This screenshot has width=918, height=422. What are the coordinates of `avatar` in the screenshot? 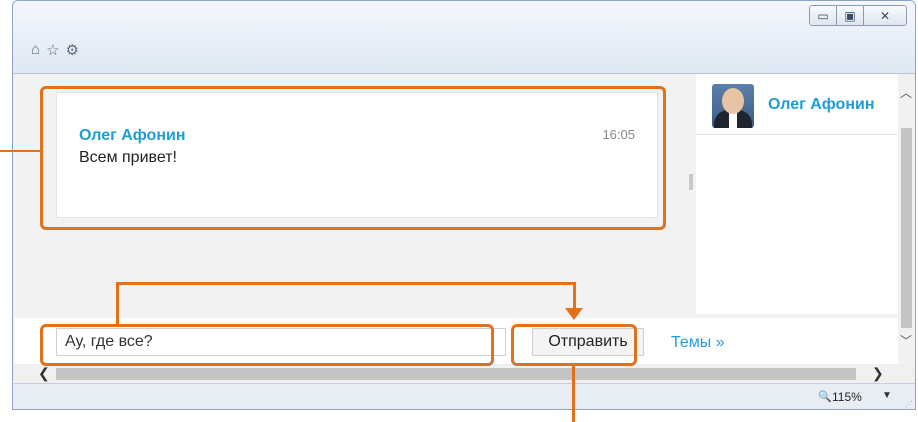 It's located at (733, 106).